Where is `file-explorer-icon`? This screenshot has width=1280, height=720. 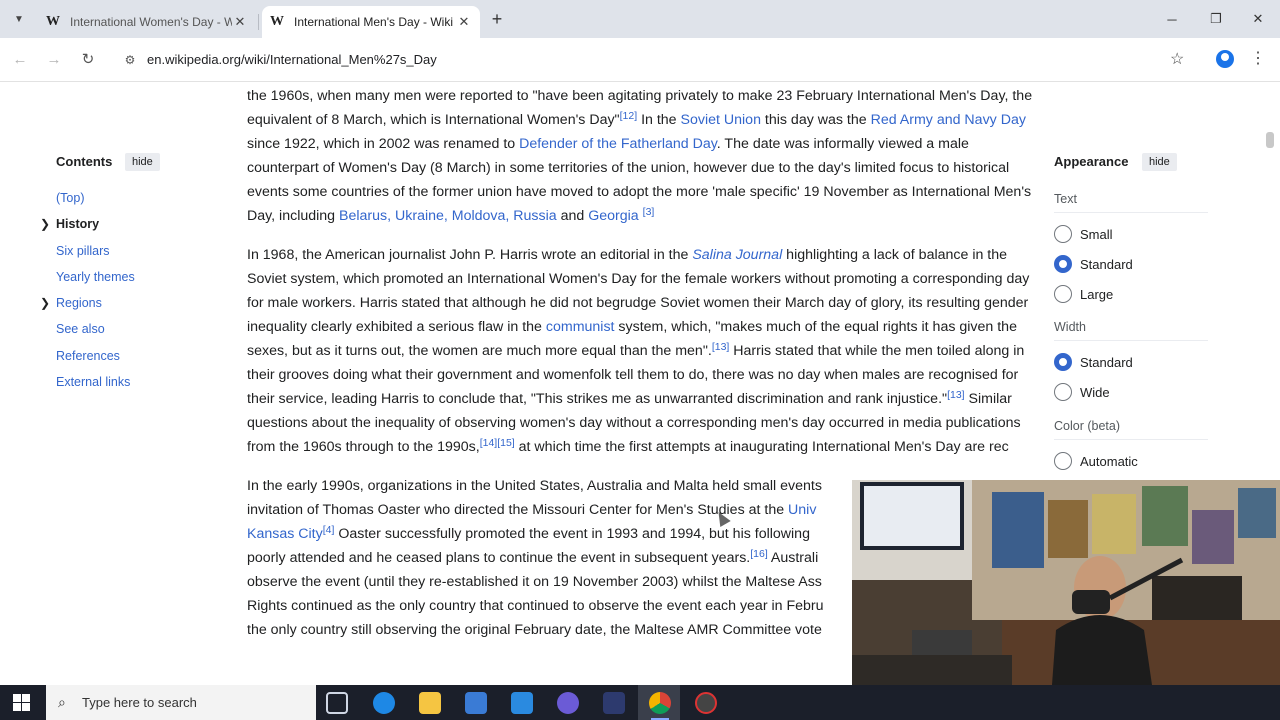
file-explorer-icon is located at coordinates (430, 703).